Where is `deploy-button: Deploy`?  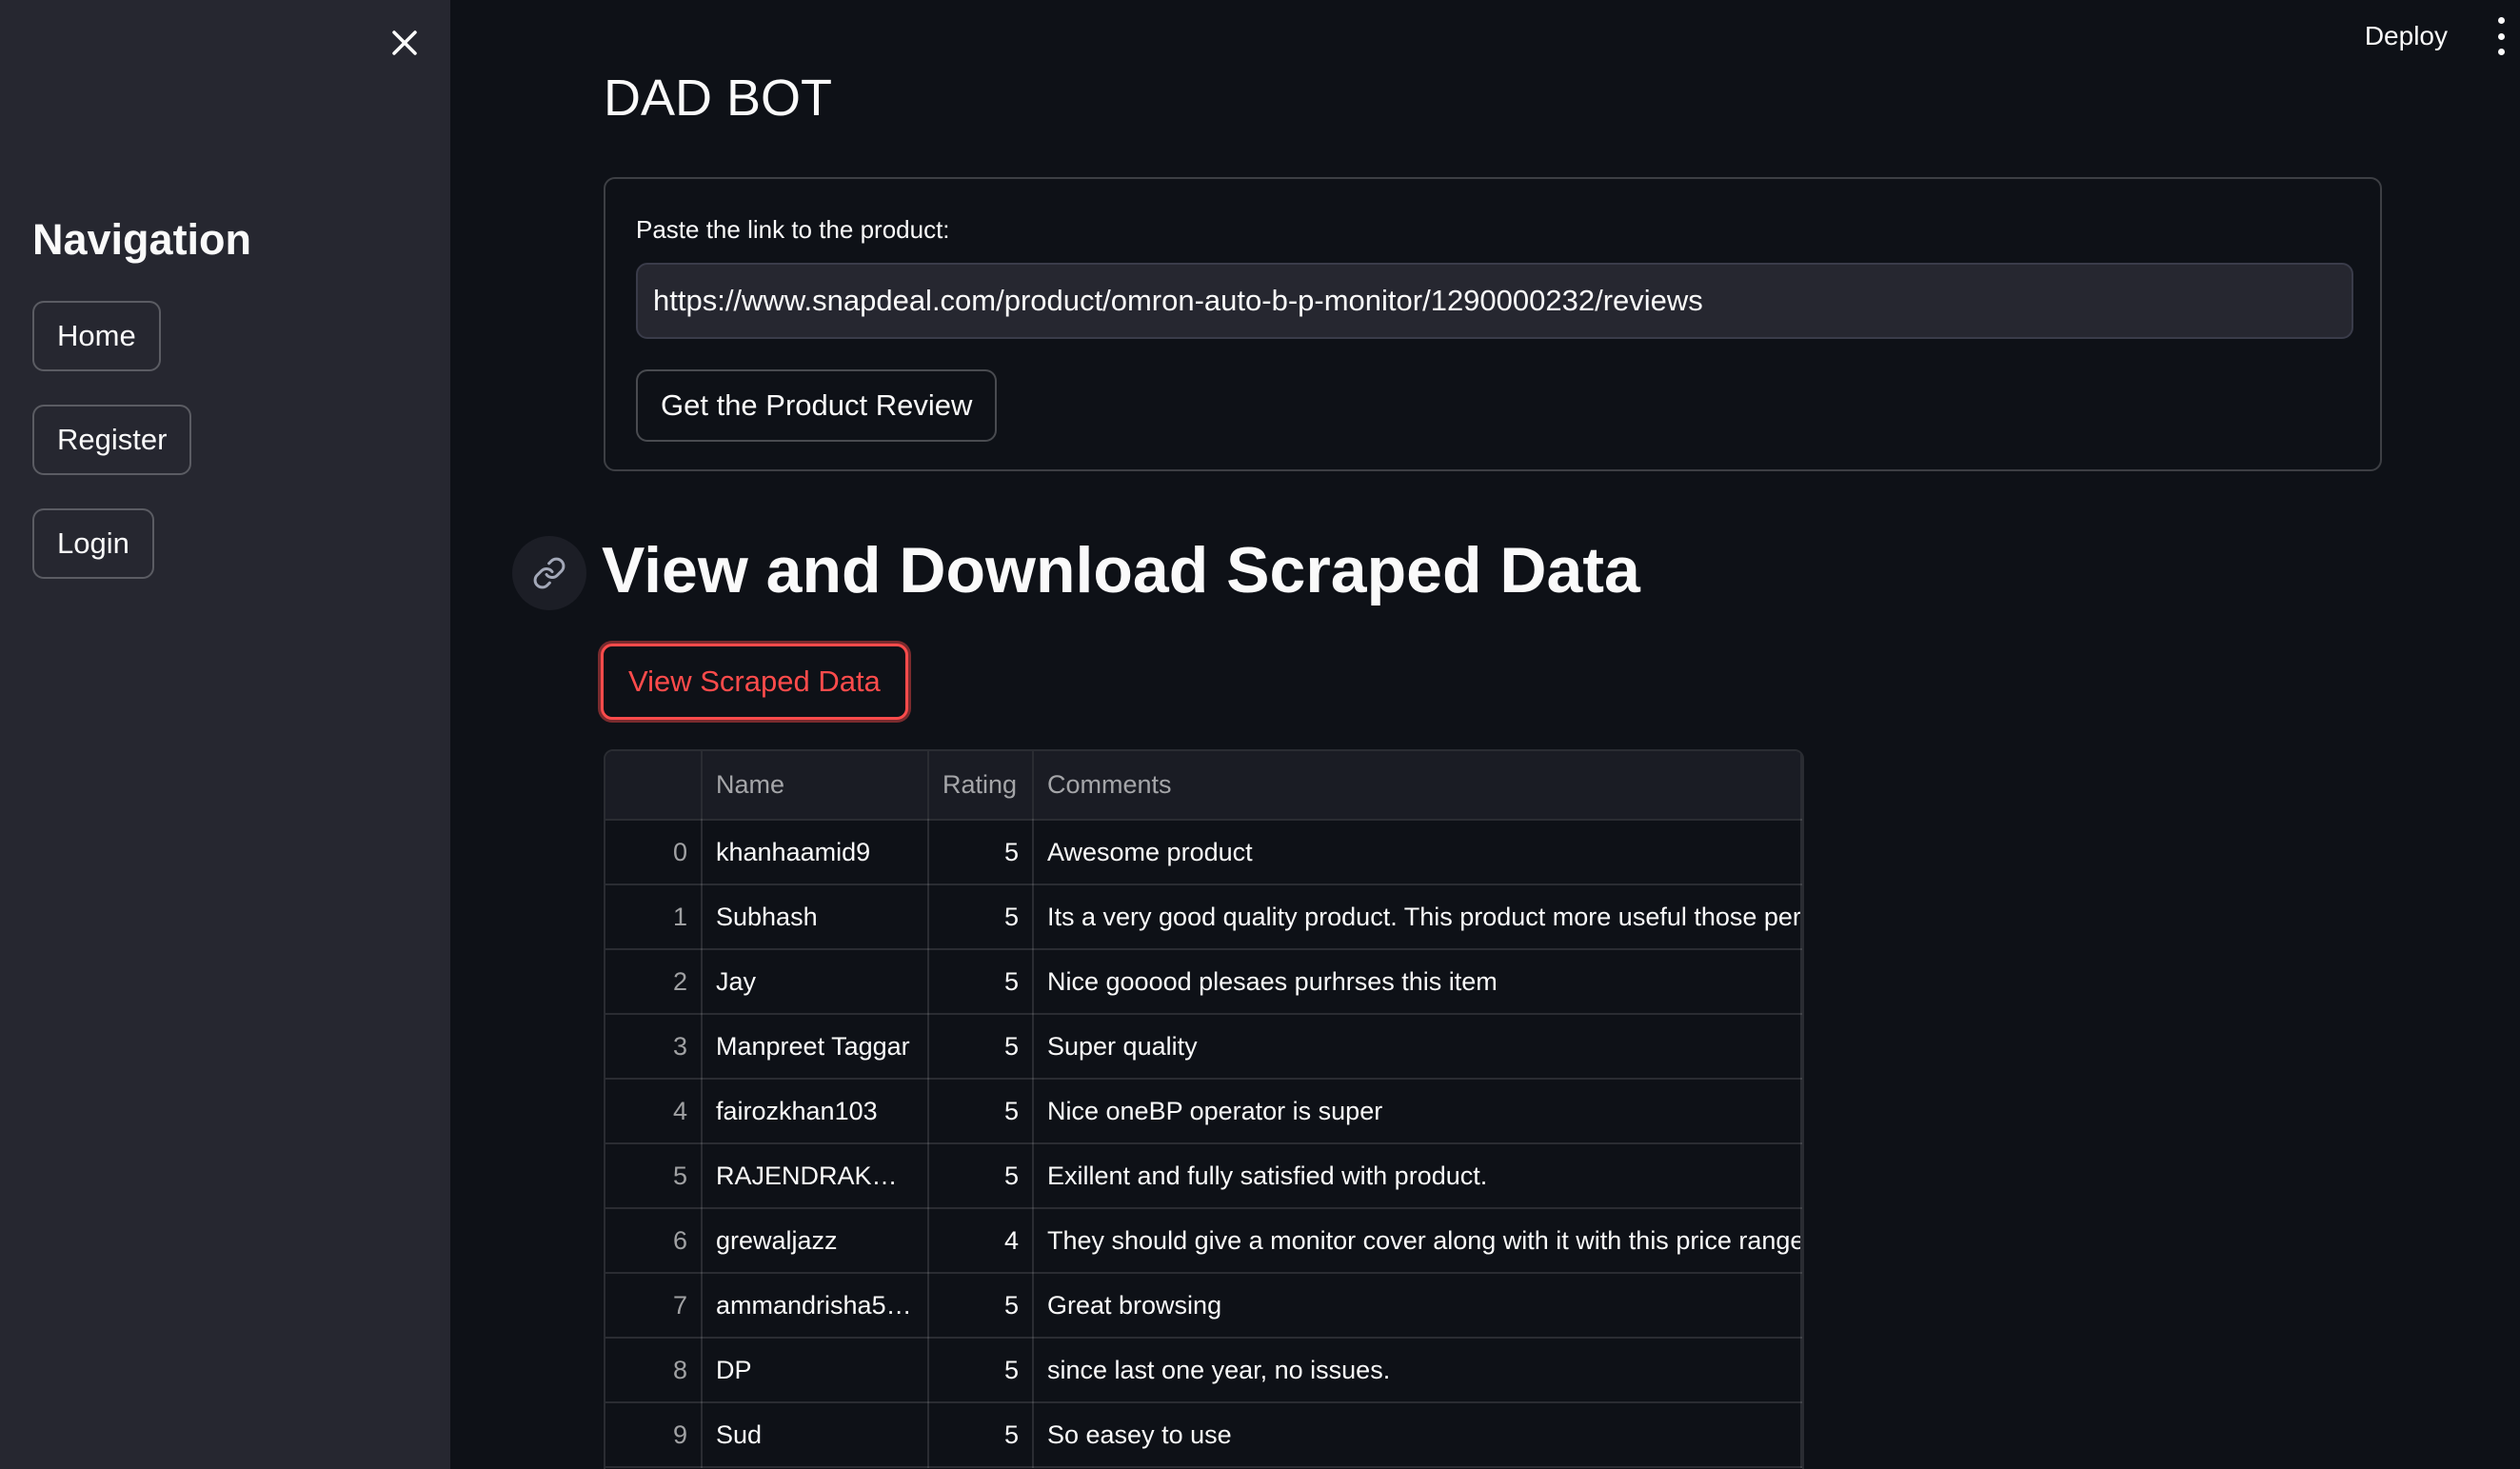
deploy-button: Deploy is located at coordinates (2406, 36).